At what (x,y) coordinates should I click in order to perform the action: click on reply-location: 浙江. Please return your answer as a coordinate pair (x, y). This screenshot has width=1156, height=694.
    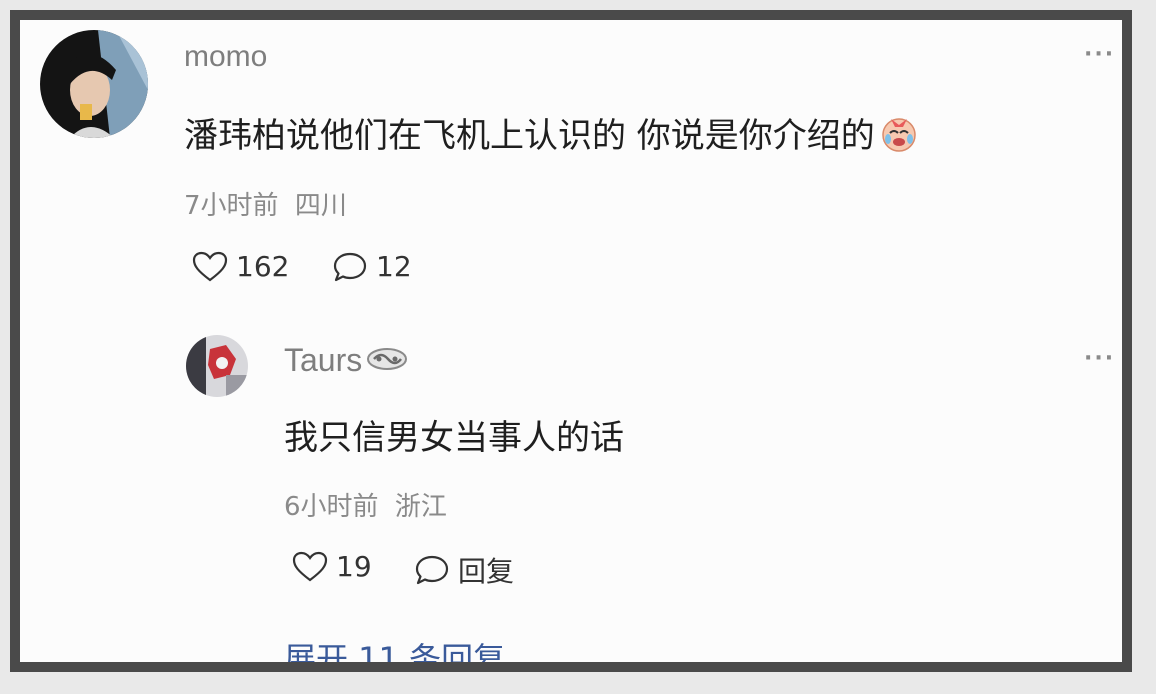
    Looking at the image, I should click on (420, 507).